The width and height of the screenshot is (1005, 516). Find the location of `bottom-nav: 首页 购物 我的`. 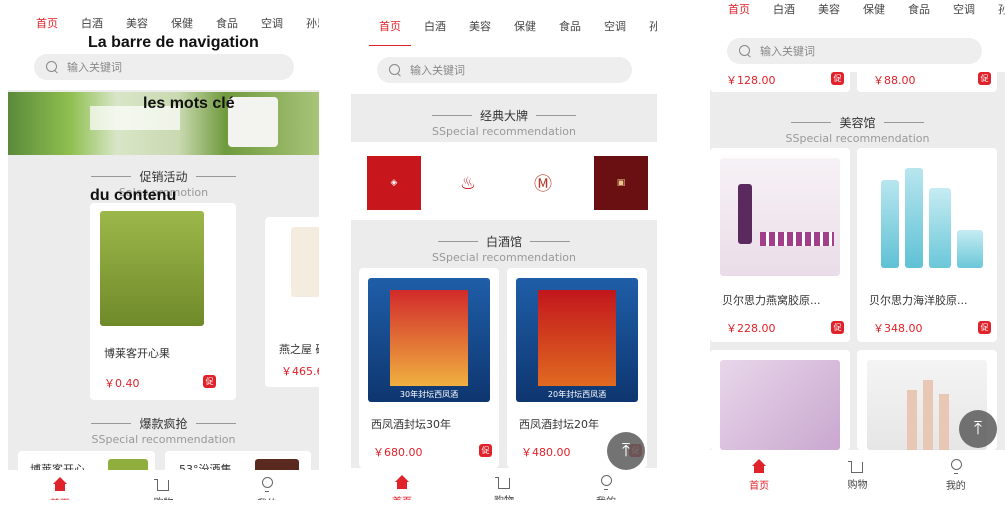

bottom-nav: 首页 购物 我的 is located at coordinates (857, 475).